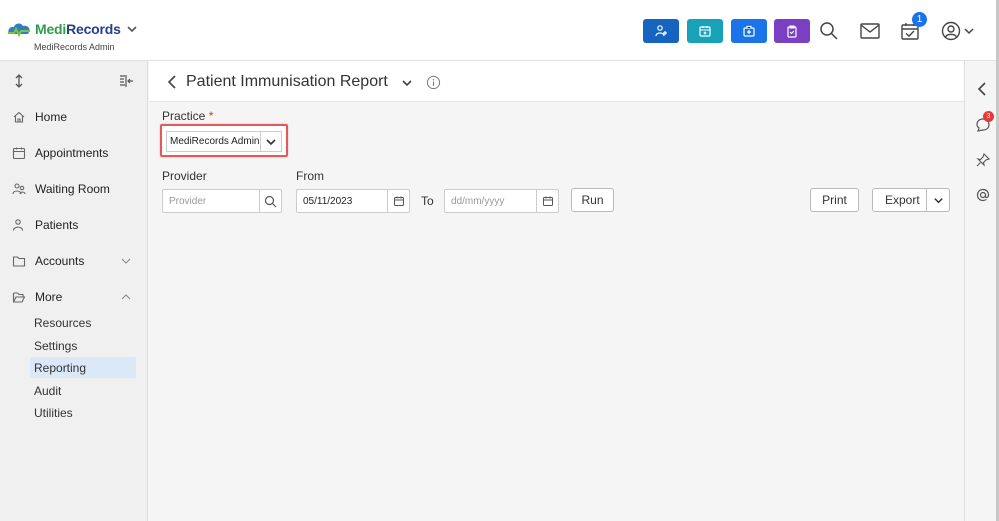 Image resolution: width=999 pixels, height=521 pixels. I want to click on at-mention-icon, so click(983, 195).